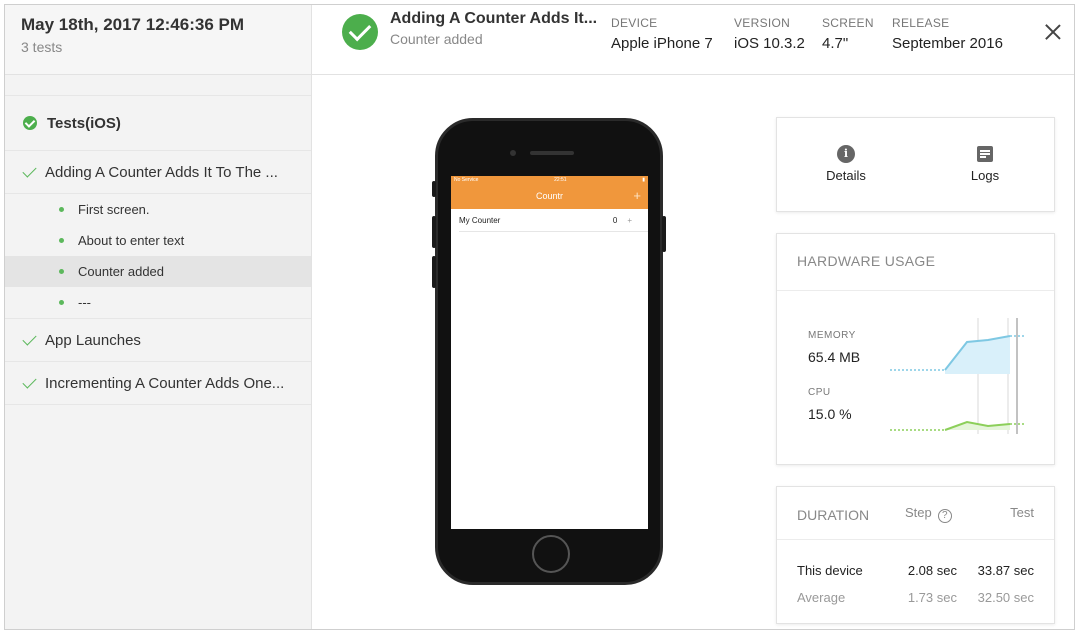 This screenshot has width=1079, height=634. What do you see at coordinates (932, 597) in the screenshot?
I see `average-step: 1.73 sec` at bounding box center [932, 597].